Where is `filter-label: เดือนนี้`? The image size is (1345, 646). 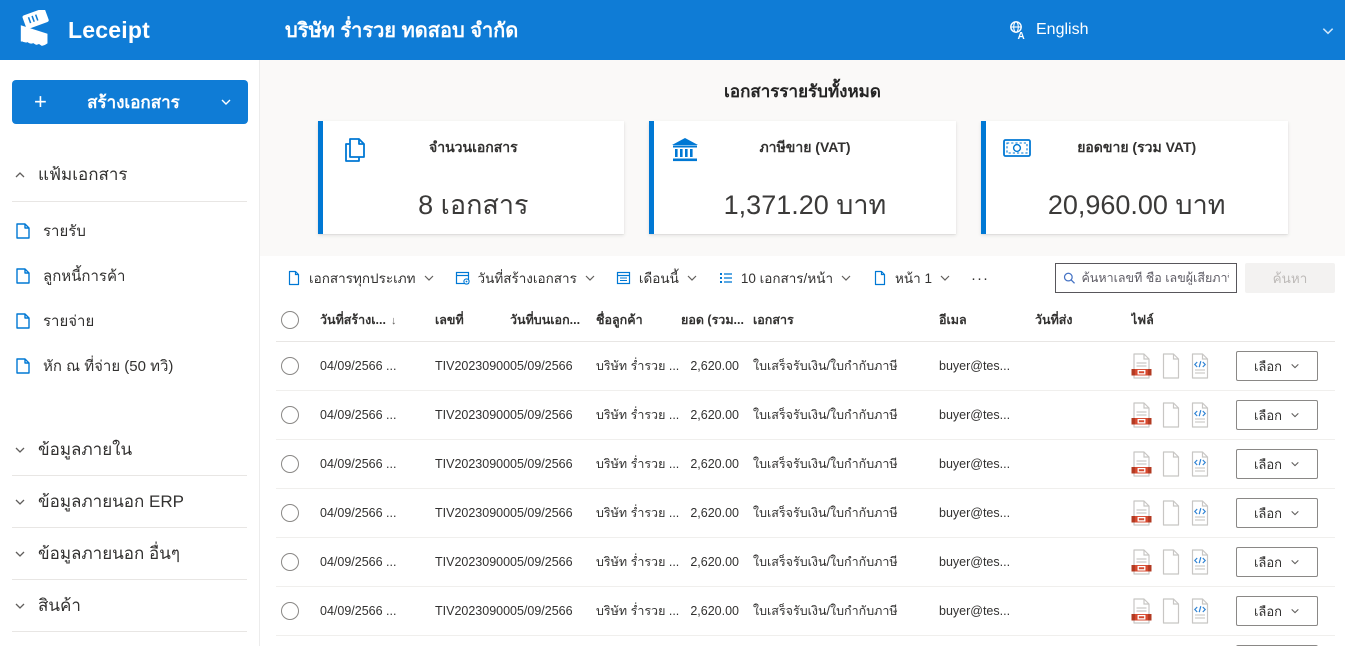
filter-label: เดือนนี้ is located at coordinates (658, 278).